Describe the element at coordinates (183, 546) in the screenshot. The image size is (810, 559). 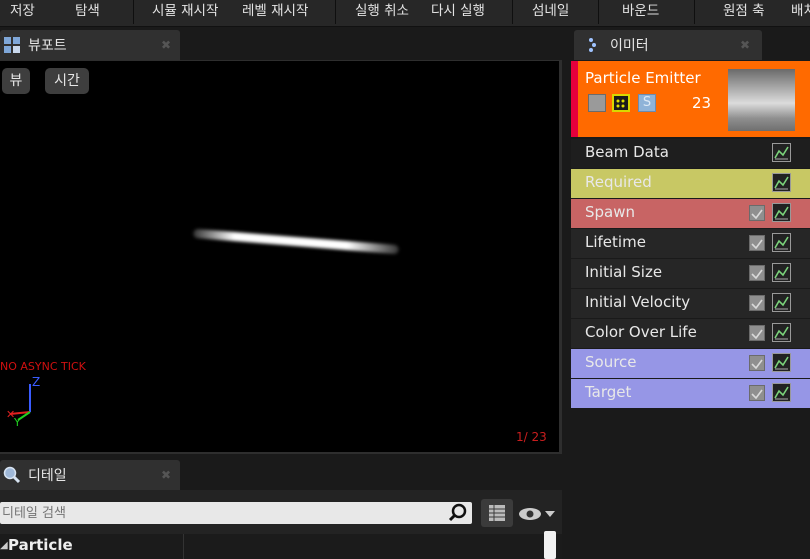
I see `column-divider` at that location.